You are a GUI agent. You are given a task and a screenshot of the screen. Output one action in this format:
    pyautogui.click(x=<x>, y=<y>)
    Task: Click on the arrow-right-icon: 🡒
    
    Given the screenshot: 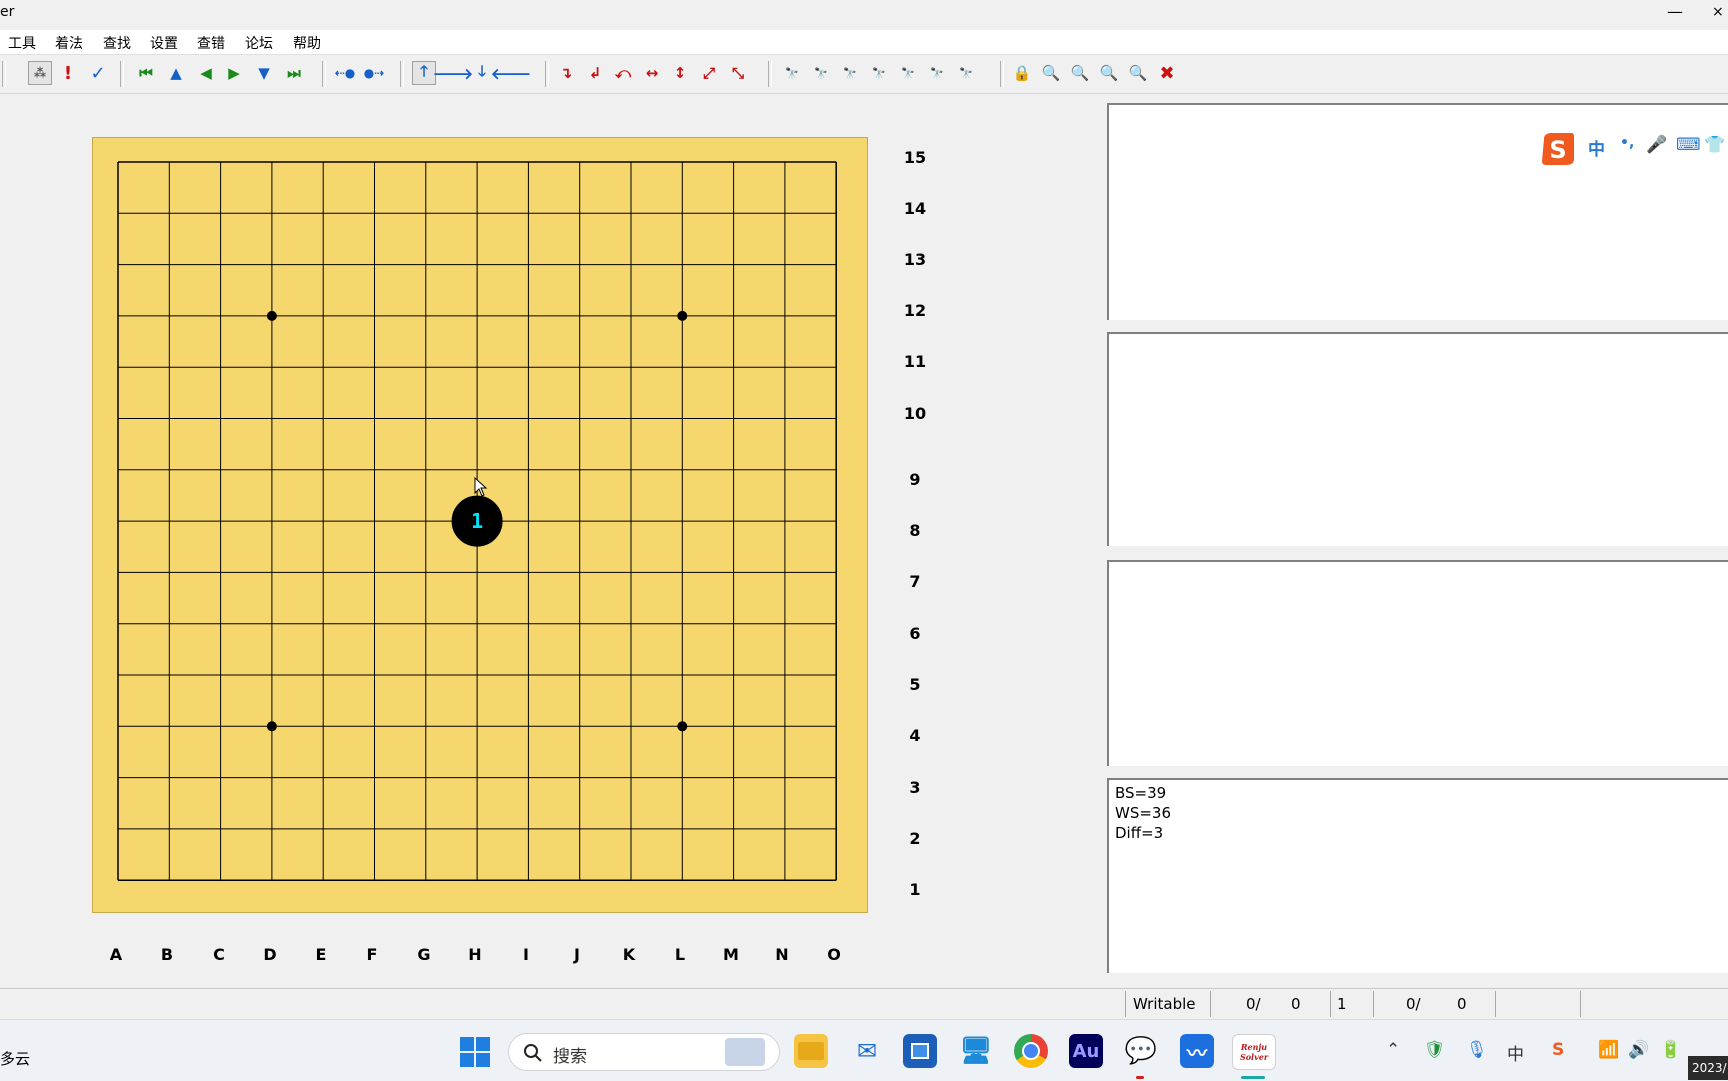 What is the action you would take?
    pyautogui.click(x=453, y=73)
    